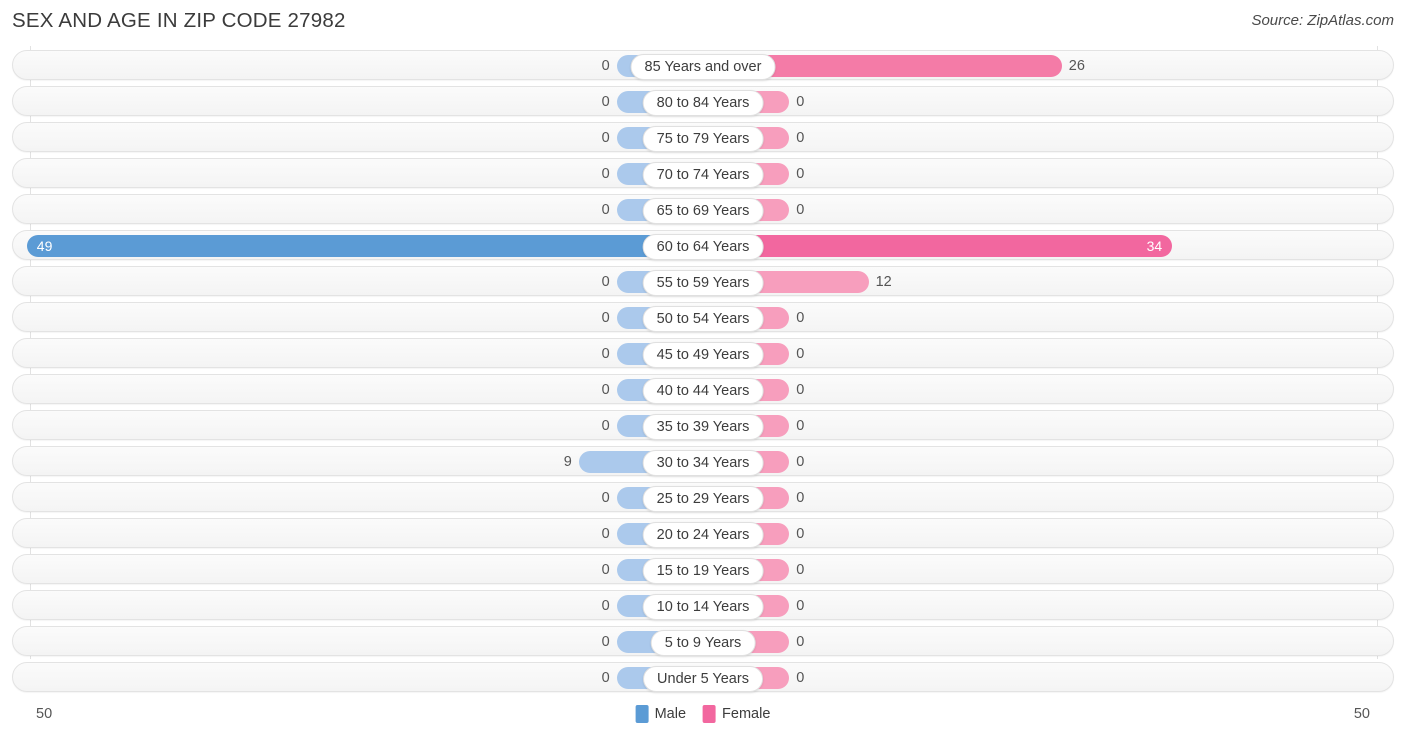 This screenshot has width=1406, height=740. I want to click on age-group-row: 0 0 5 to 9 Years, so click(703, 641).